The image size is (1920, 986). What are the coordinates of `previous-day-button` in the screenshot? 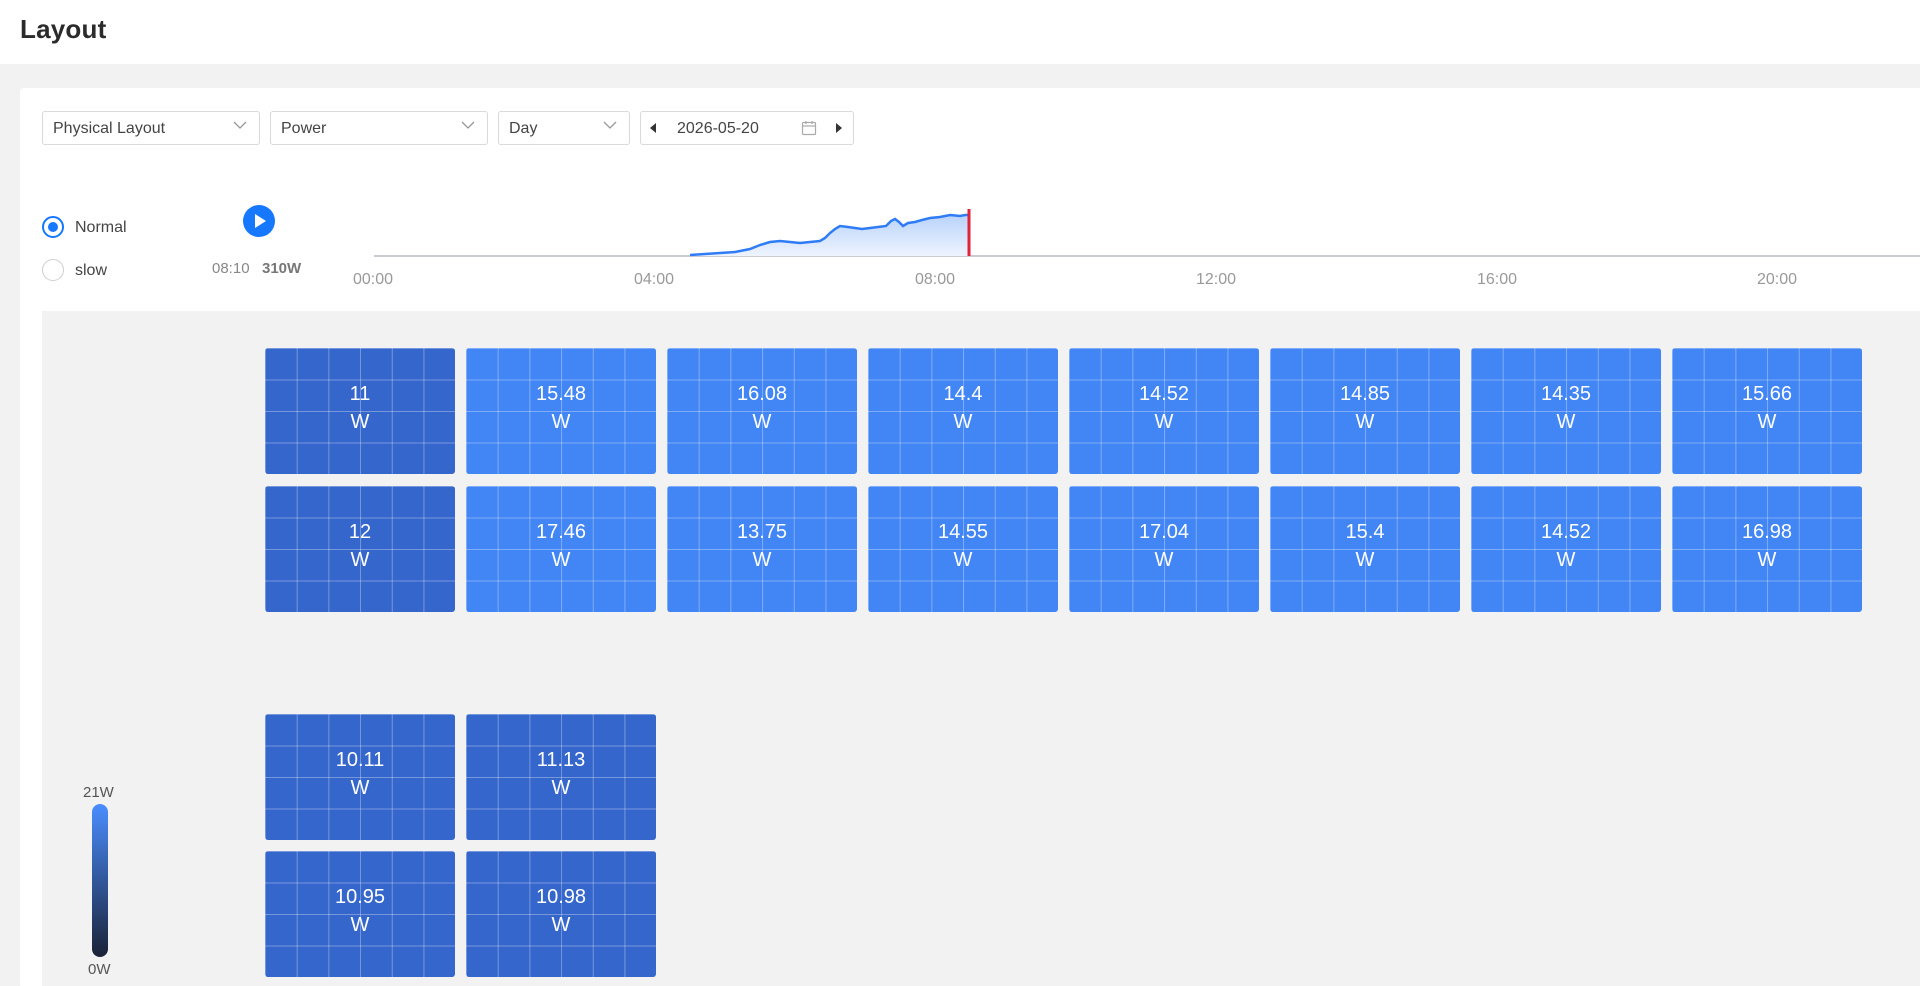 It's located at (654, 128).